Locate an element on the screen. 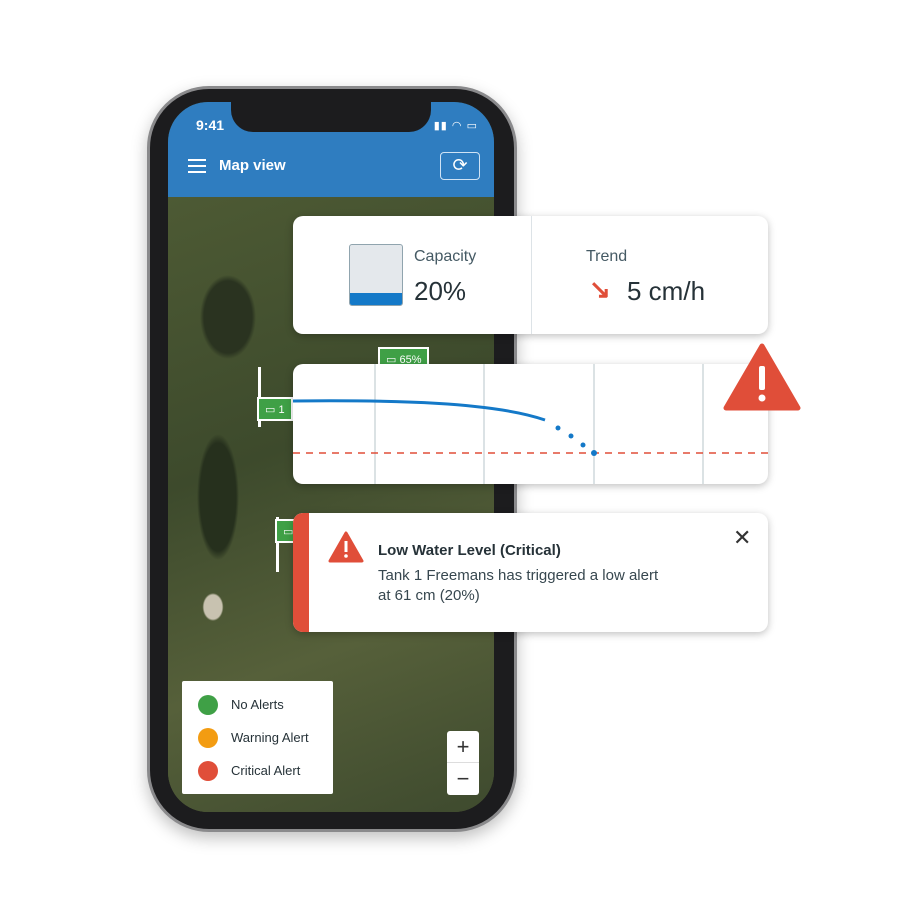 The width and height of the screenshot is (900, 900). status-icons: ▮▮ ◠ ▭ is located at coordinates (456, 125).